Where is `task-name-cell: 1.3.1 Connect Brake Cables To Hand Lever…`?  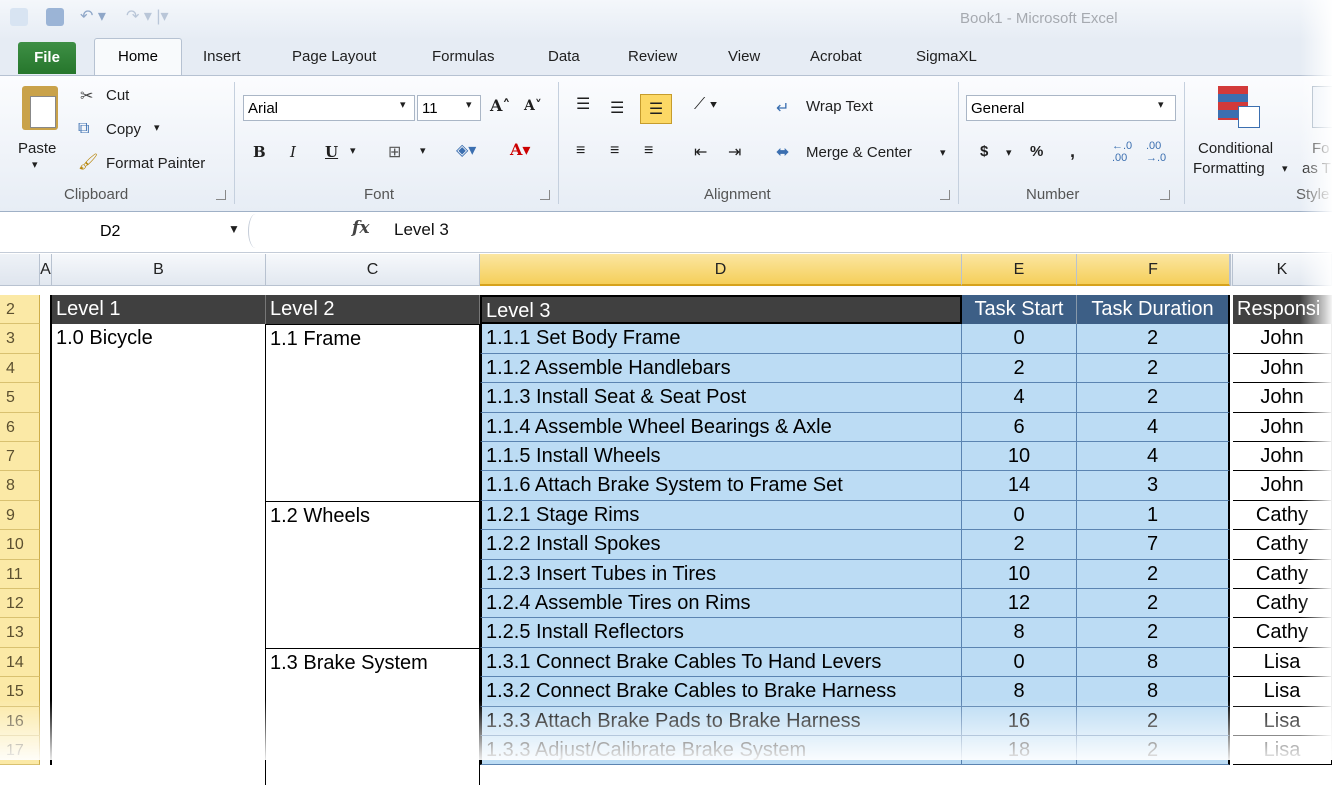
task-name-cell: 1.3.1 Connect Brake Cables To Hand Lever… is located at coordinates (721, 662).